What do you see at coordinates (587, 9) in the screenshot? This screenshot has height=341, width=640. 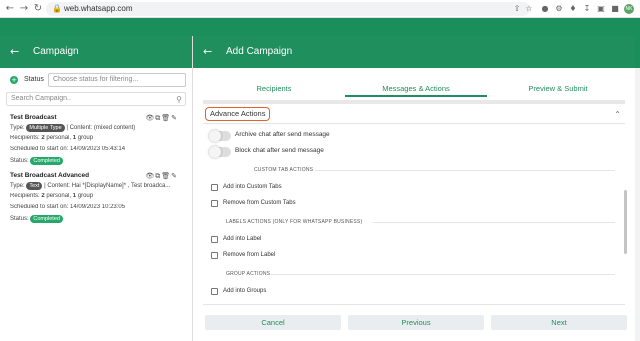 I see `download-icon: ↧` at bounding box center [587, 9].